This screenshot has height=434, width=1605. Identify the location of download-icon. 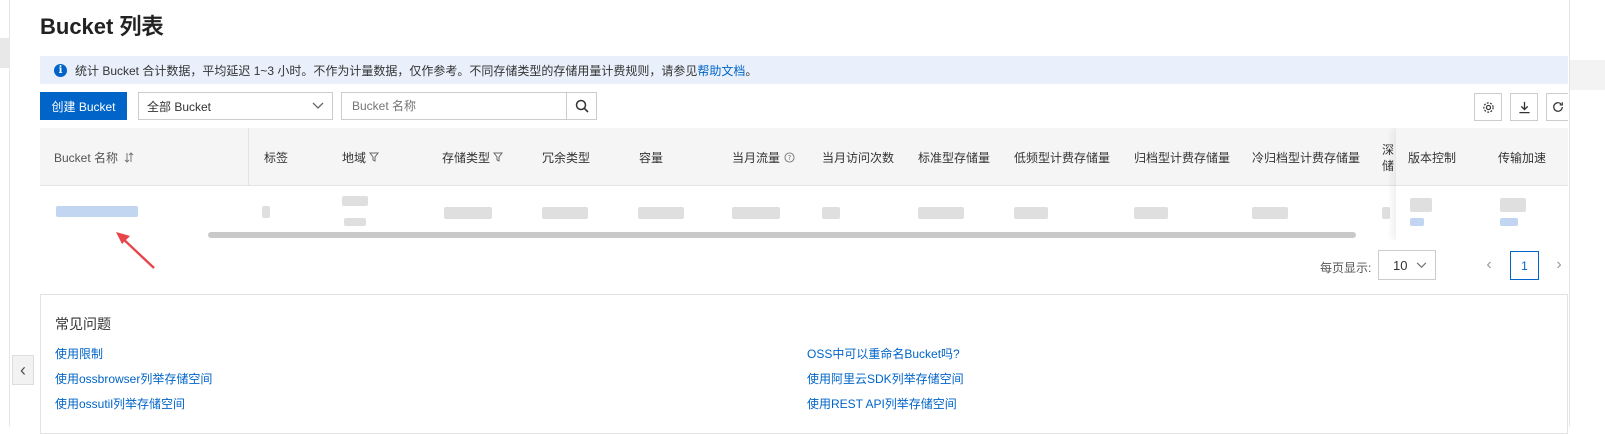
(1524, 107).